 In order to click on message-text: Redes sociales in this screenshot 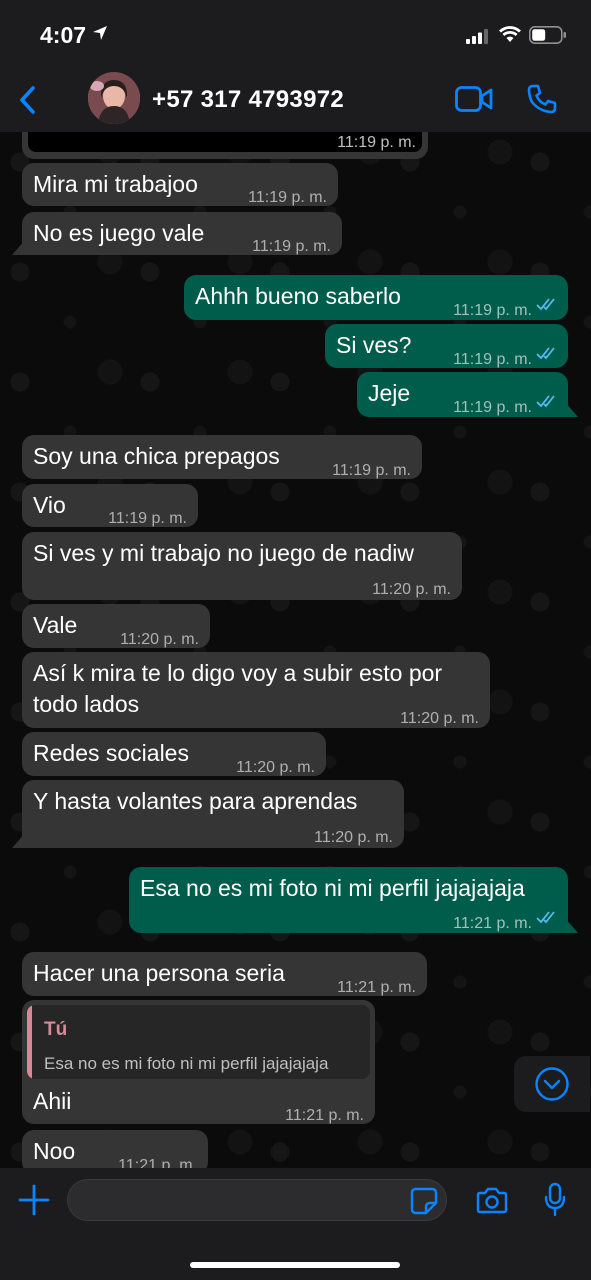, I will do `click(111, 753)`.